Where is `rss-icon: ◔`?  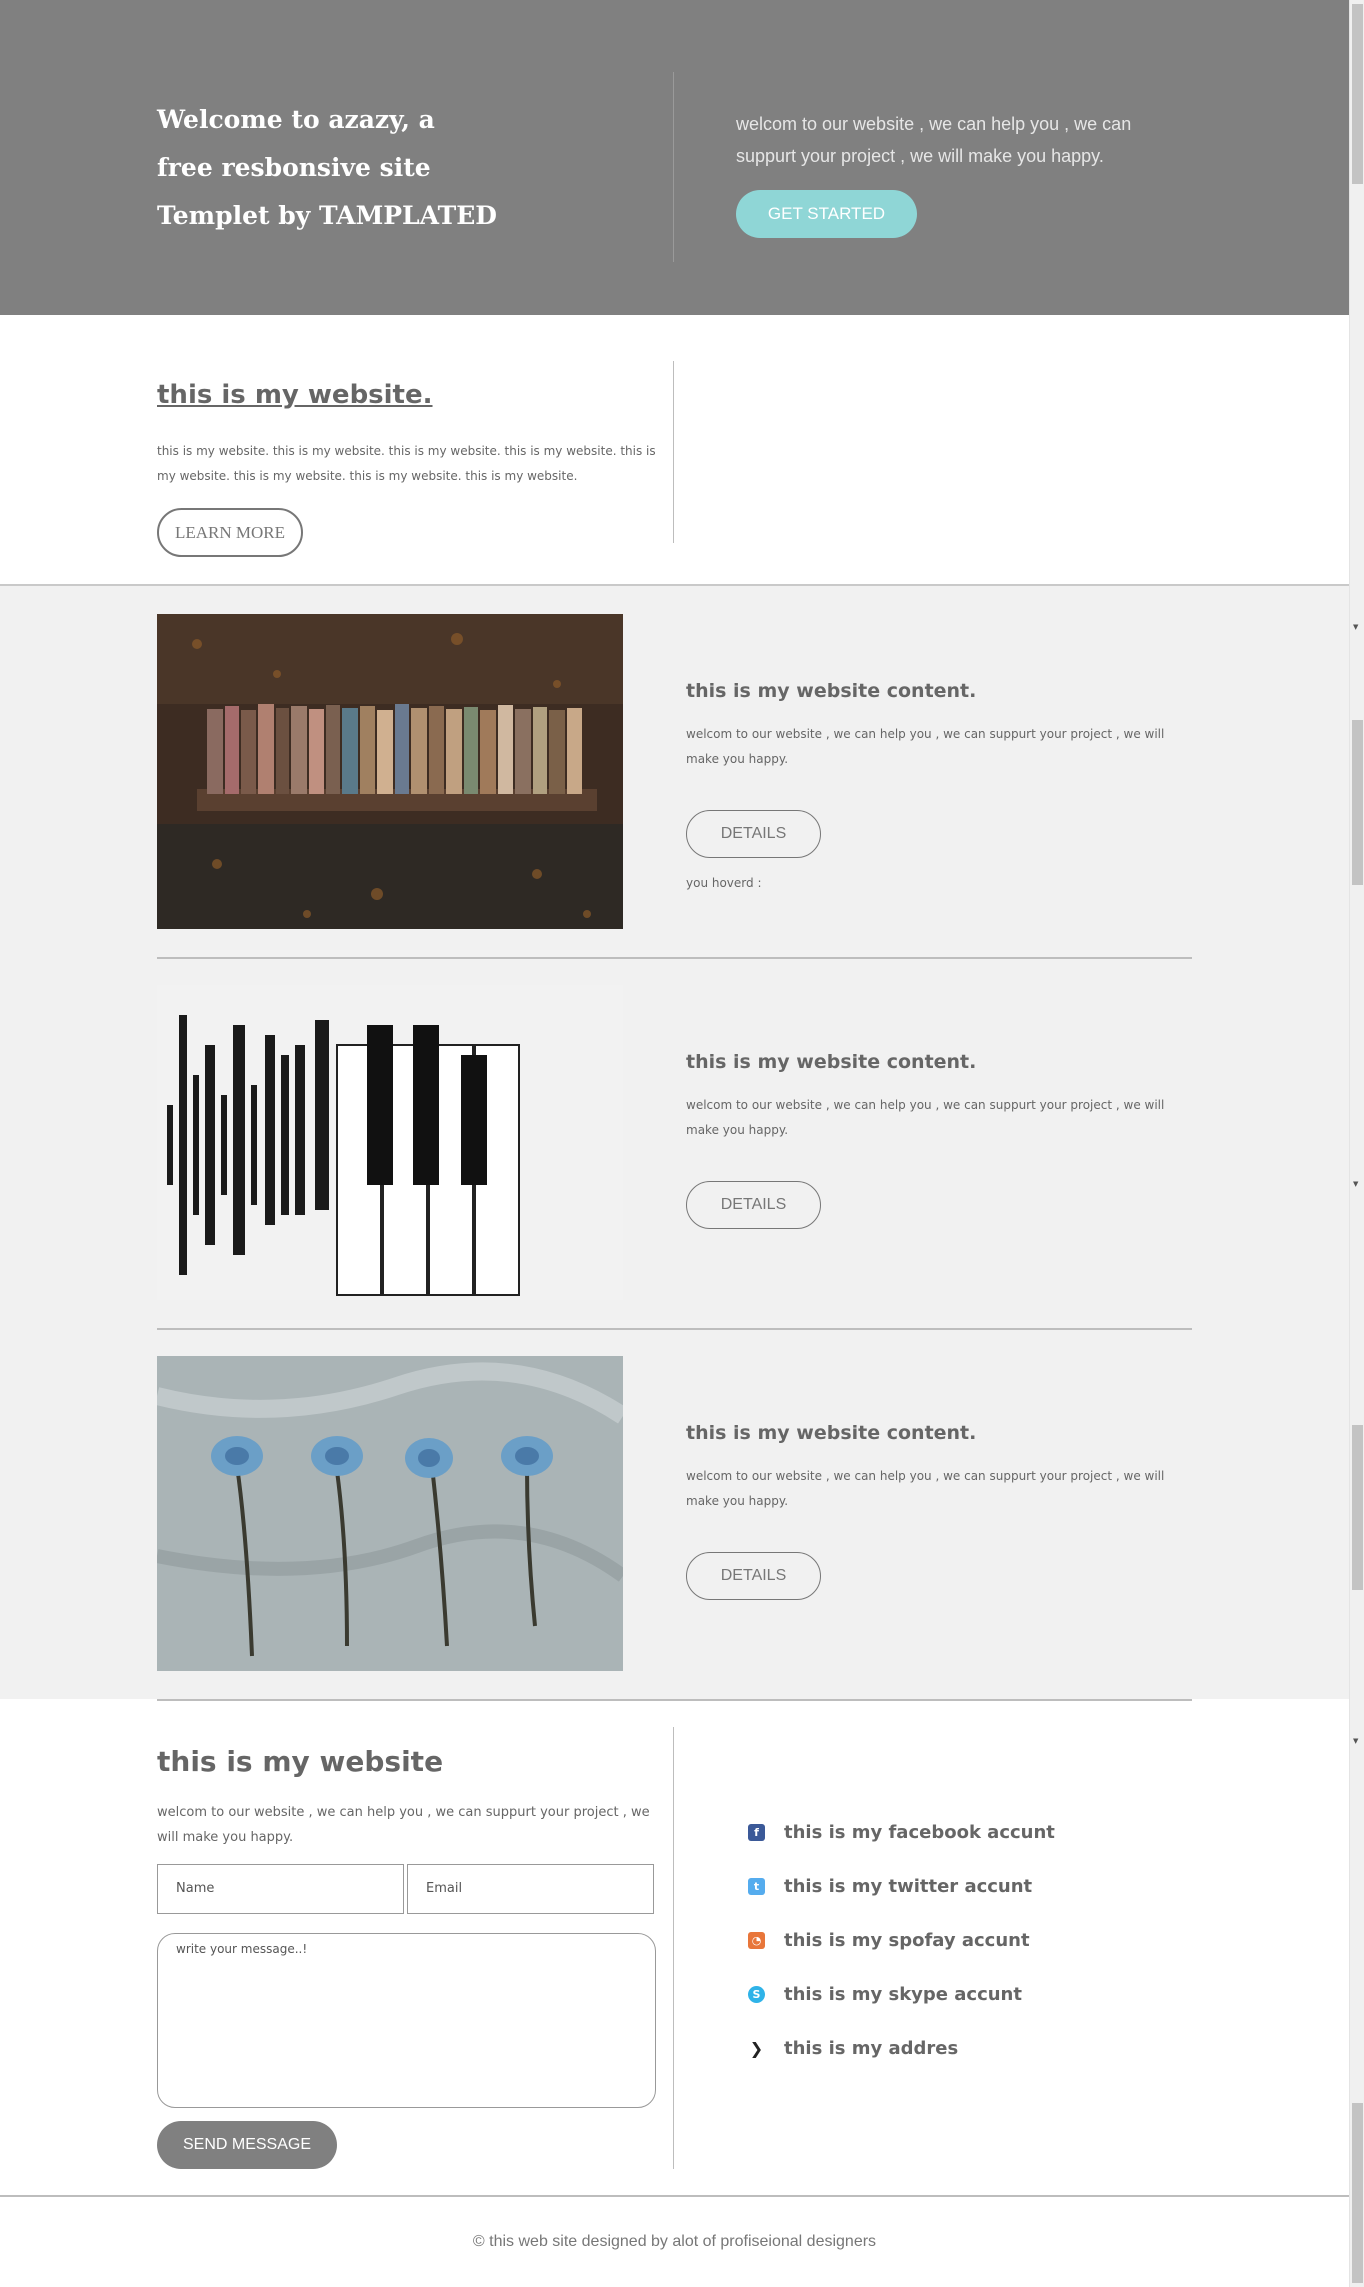 rss-icon: ◔ is located at coordinates (756, 1940).